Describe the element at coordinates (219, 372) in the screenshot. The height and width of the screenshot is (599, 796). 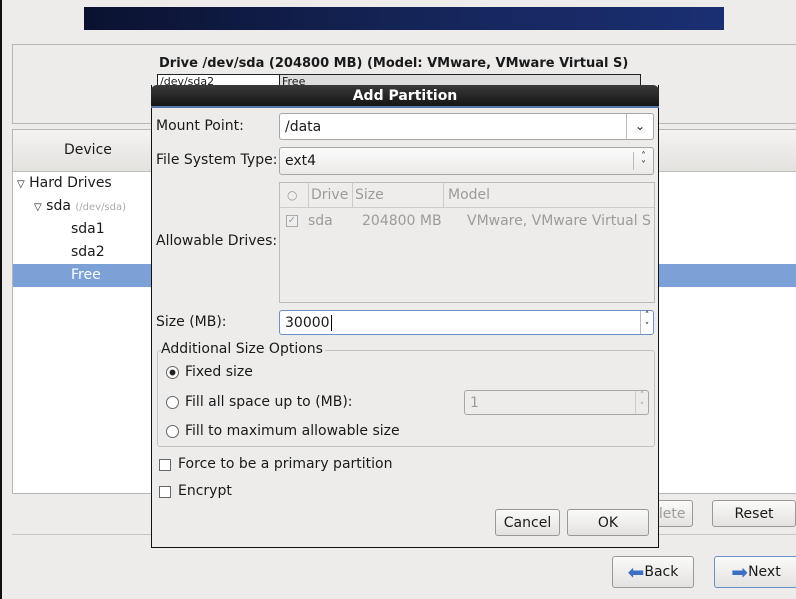
I see `fixed-size-label: Fixed size` at that location.